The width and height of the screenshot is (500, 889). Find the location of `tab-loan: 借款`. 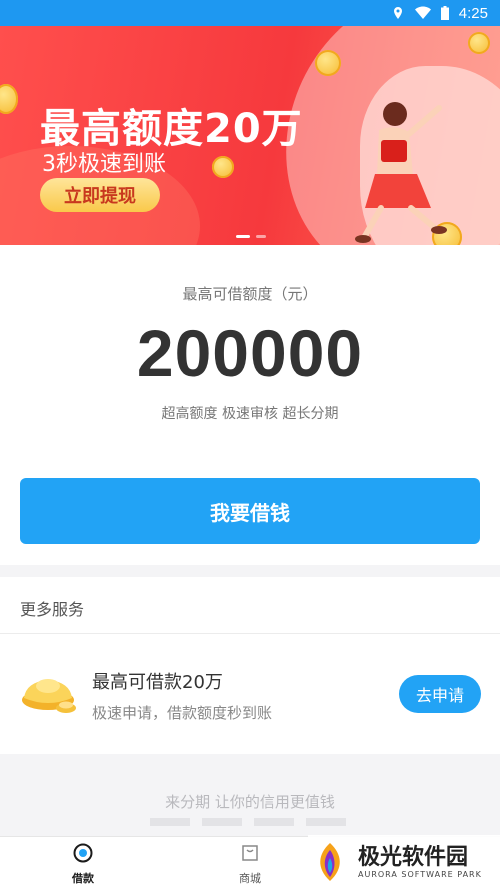

tab-loan: 借款 is located at coordinates (83, 864).